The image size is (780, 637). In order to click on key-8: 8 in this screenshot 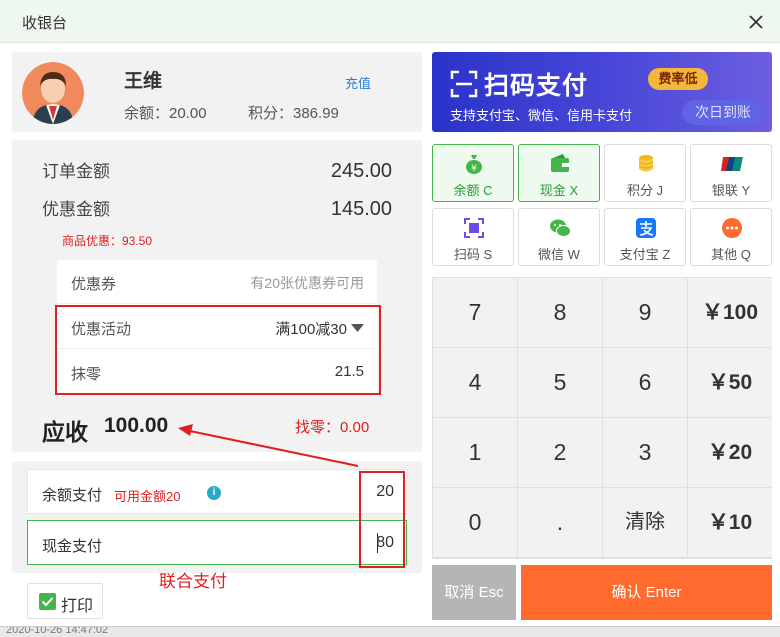, I will do `click(560, 312)`.